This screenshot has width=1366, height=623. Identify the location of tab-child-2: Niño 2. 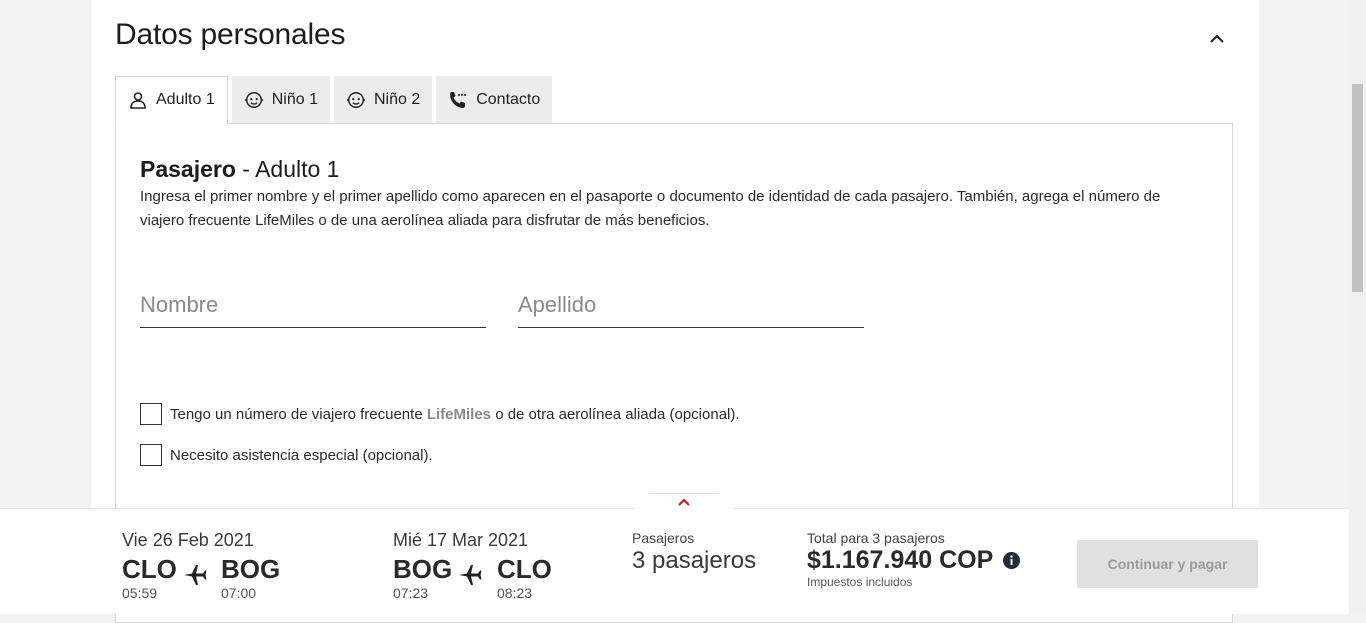
(383, 99).